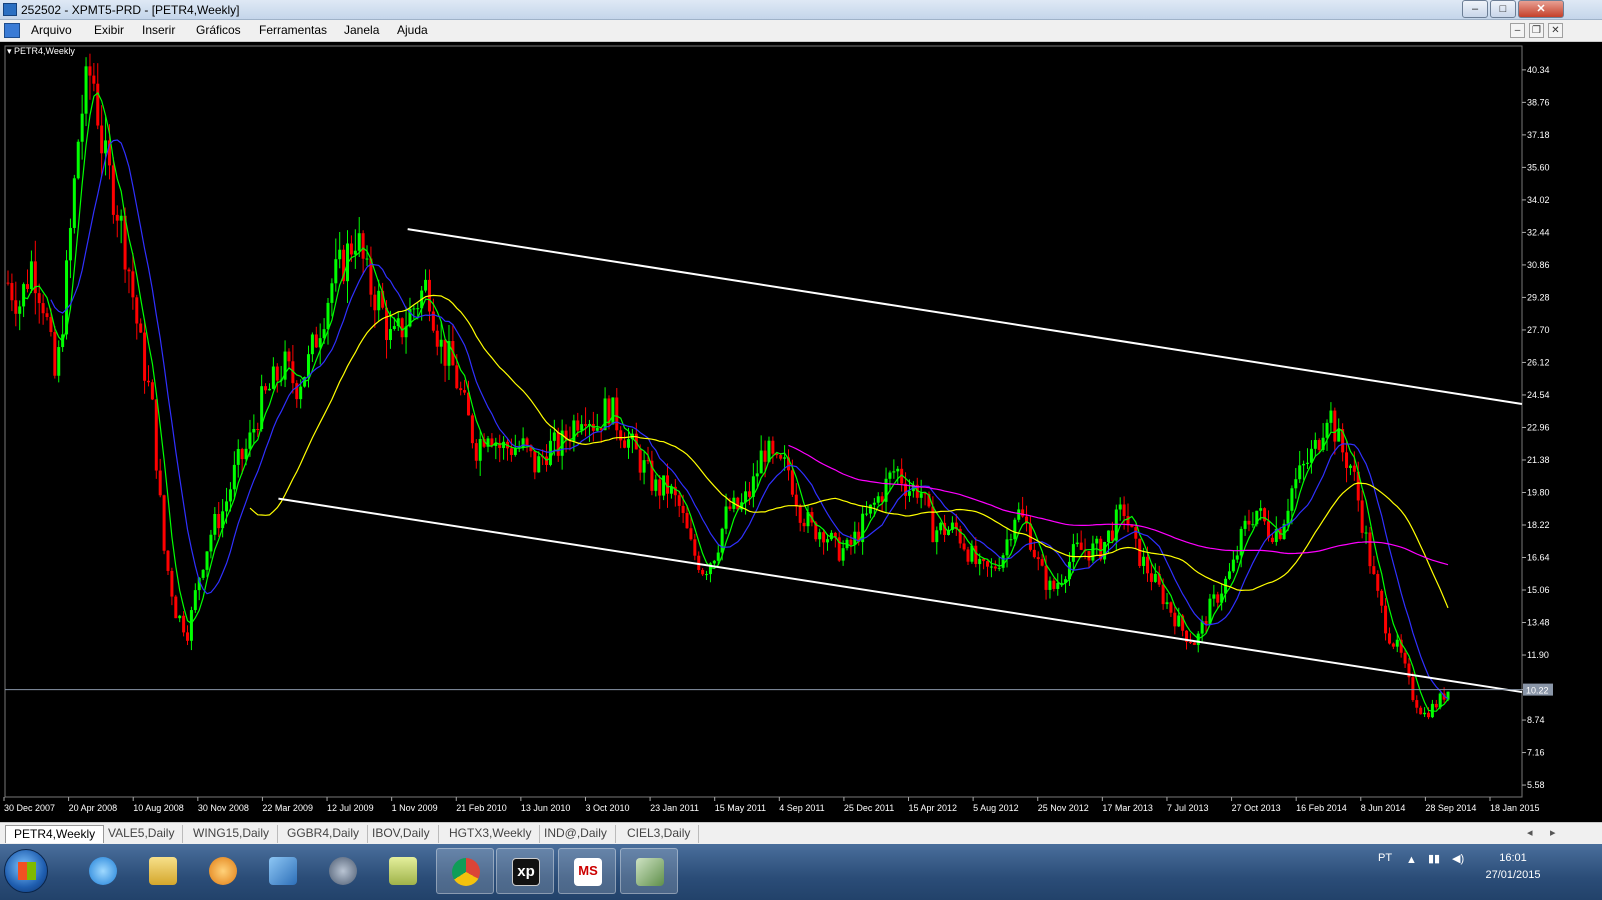  Describe the element at coordinates (576, 834) in the screenshot. I see `tab-ind-daily: IND@,Daily` at that location.